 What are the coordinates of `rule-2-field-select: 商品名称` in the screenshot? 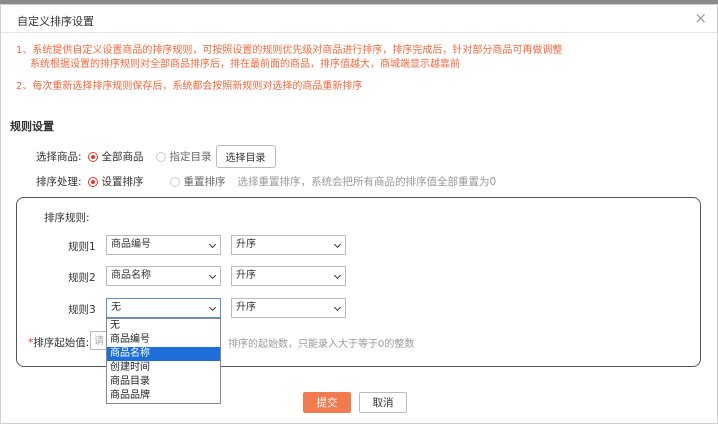 It's located at (163, 276).